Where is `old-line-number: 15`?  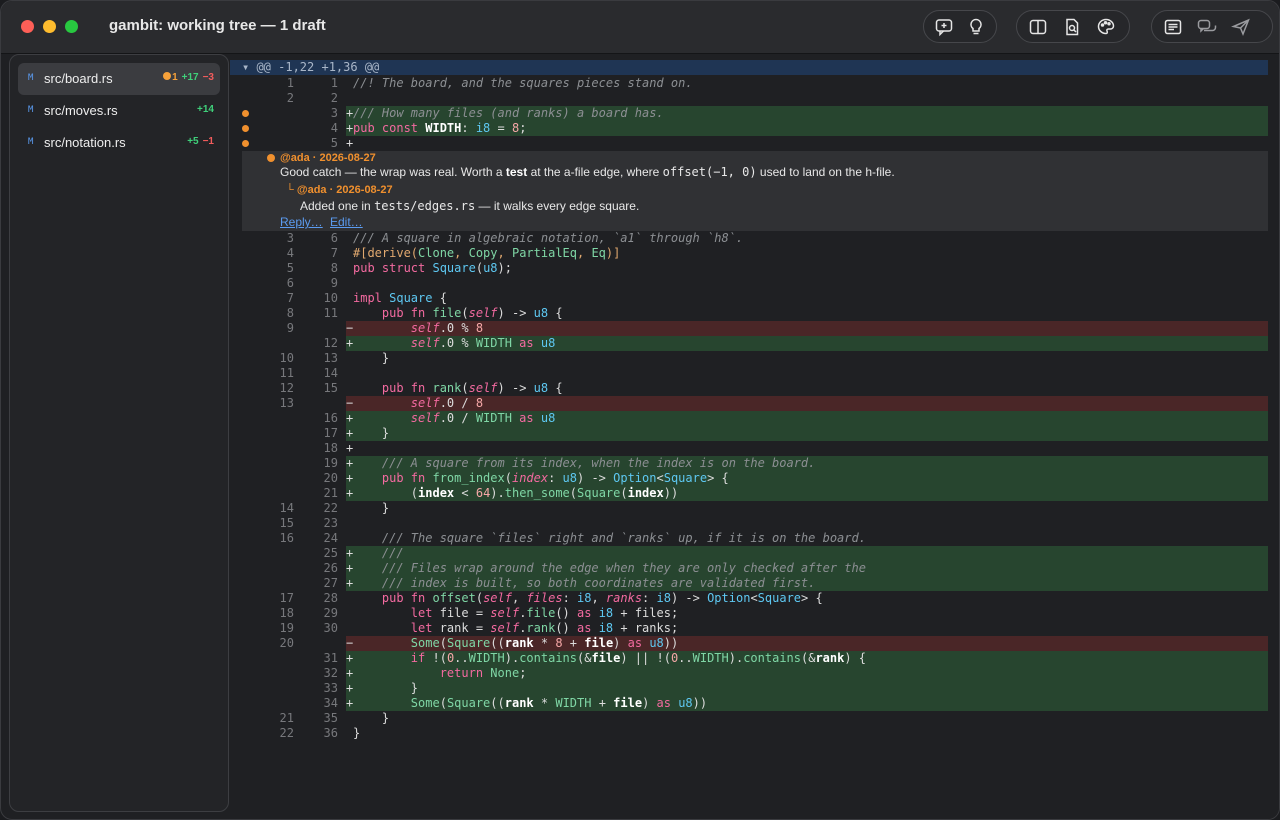 old-line-number: 15 is located at coordinates (286, 523).